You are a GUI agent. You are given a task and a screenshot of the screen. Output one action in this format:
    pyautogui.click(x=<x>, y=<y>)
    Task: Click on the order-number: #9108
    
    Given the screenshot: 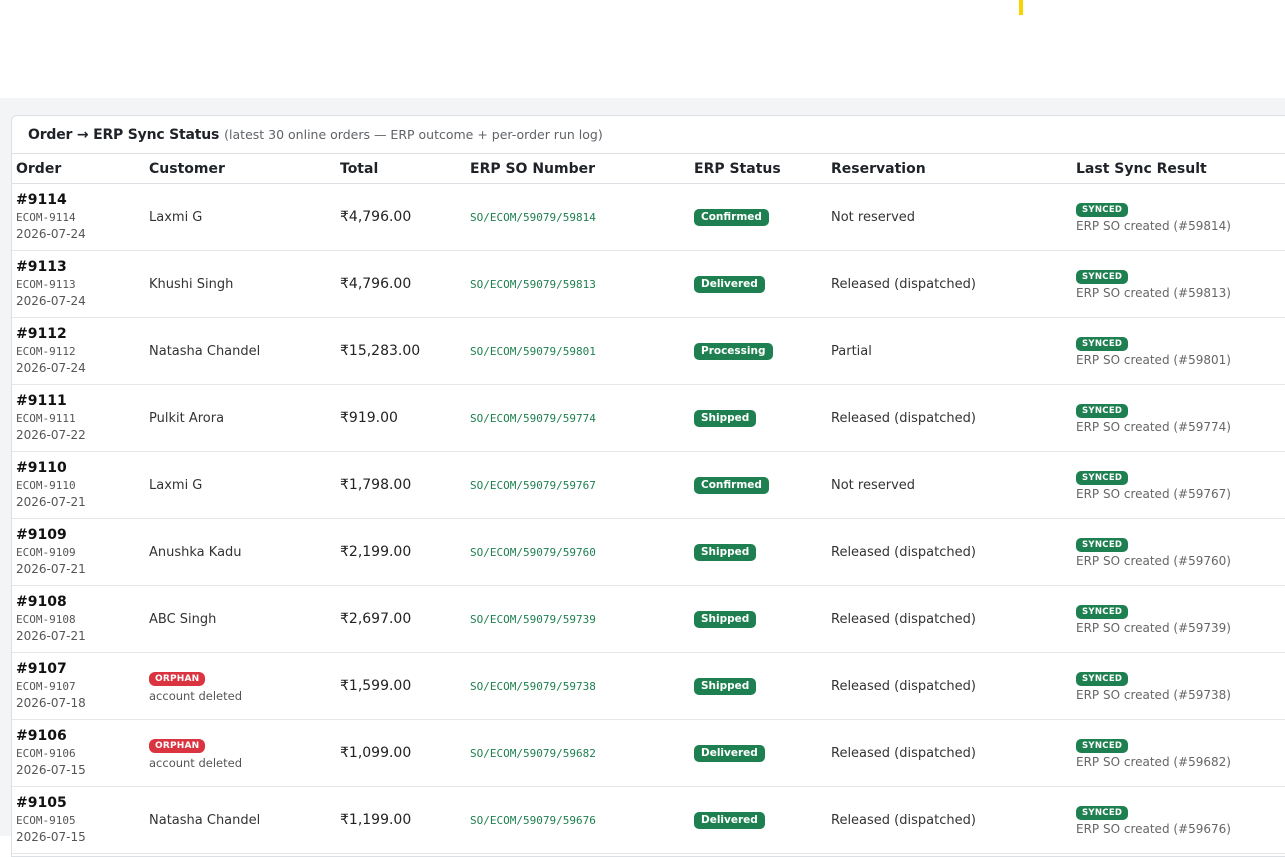 What is the action you would take?
    pyautogui.click(x=80, y=602)
    